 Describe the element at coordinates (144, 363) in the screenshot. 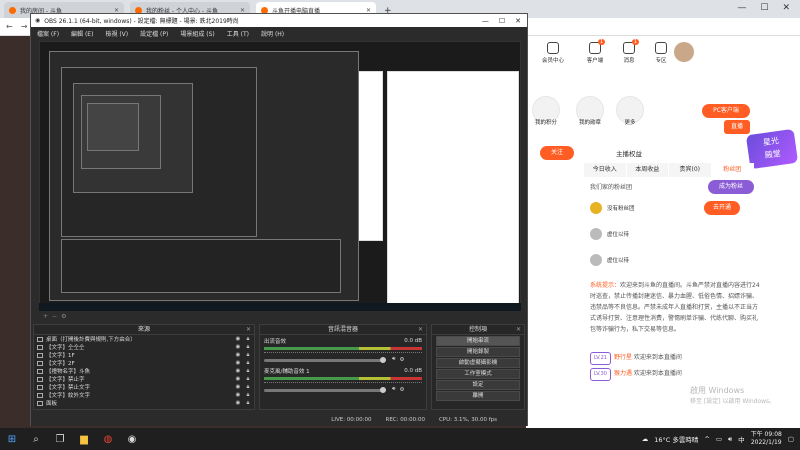

I see `source-item: 【文字】2F ◉ 🔒︎` at that location.